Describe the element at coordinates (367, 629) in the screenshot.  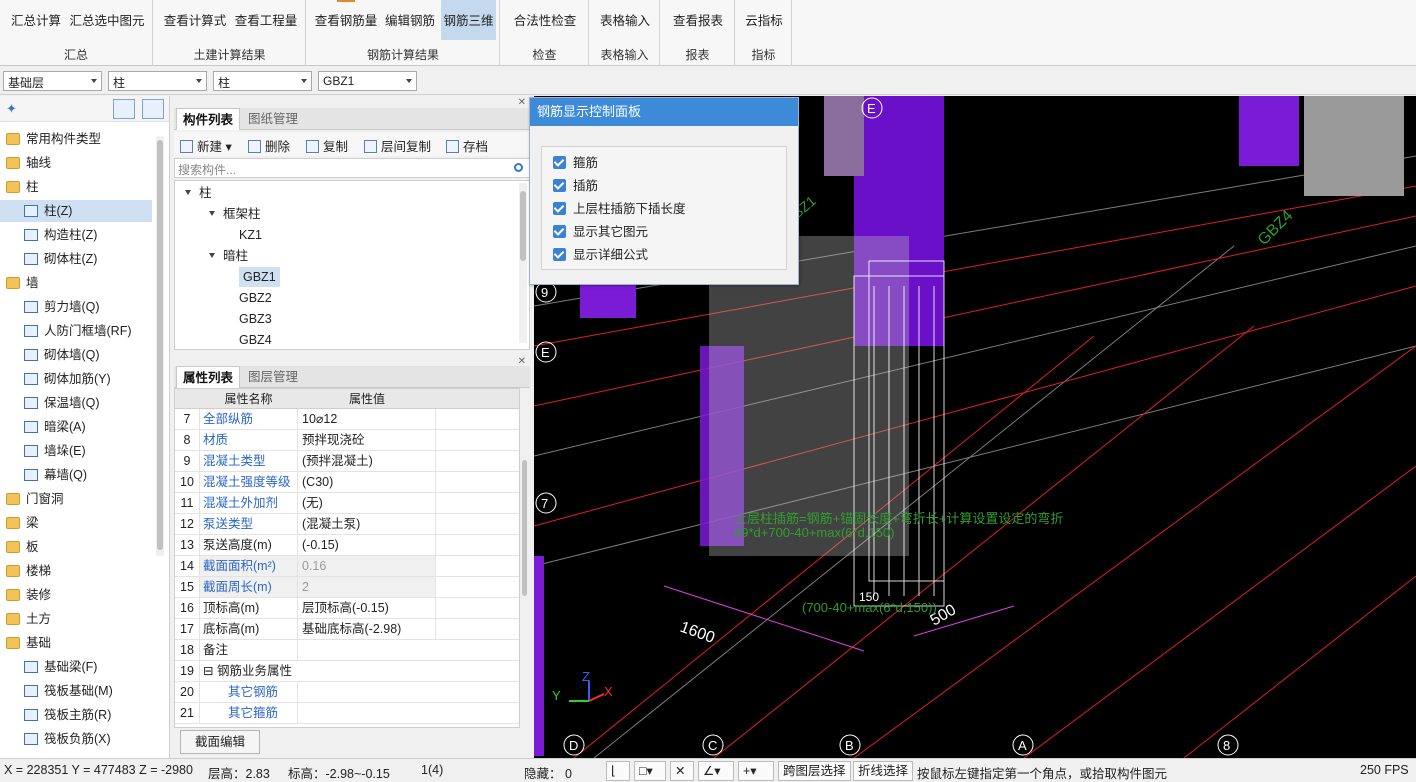
I see `property-value: 基础底标高(-2.98)` at that location.